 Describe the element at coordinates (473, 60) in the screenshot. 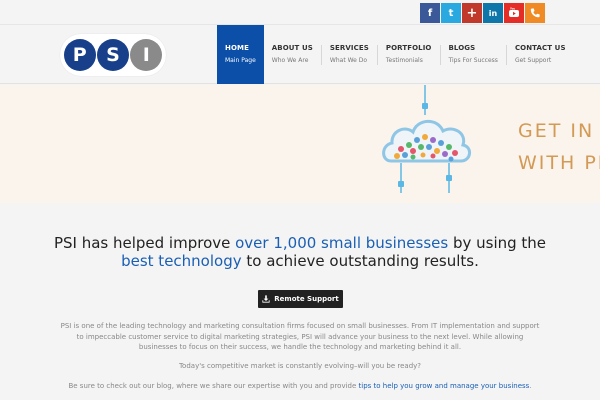

I see `nav-blogs-sub: Tips For Success` at that location.